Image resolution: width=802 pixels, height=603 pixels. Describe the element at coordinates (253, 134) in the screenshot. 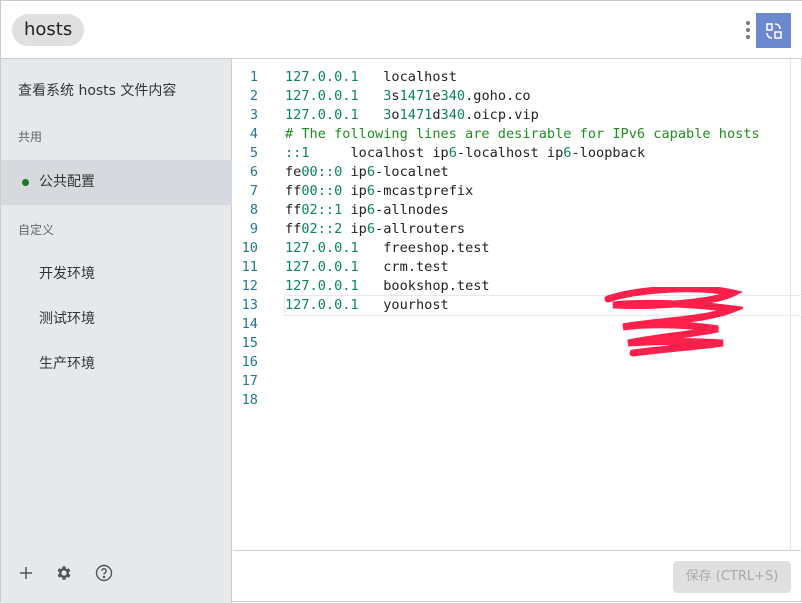

I see `line-number: 4` at that location.